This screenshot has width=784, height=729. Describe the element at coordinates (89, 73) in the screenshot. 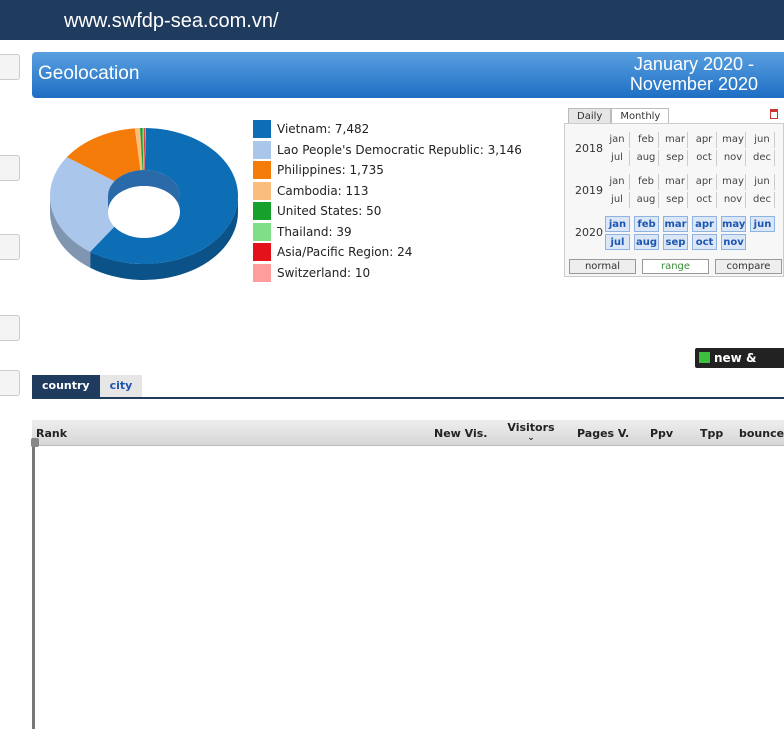

I see `page-title: Geolocation` at that location.